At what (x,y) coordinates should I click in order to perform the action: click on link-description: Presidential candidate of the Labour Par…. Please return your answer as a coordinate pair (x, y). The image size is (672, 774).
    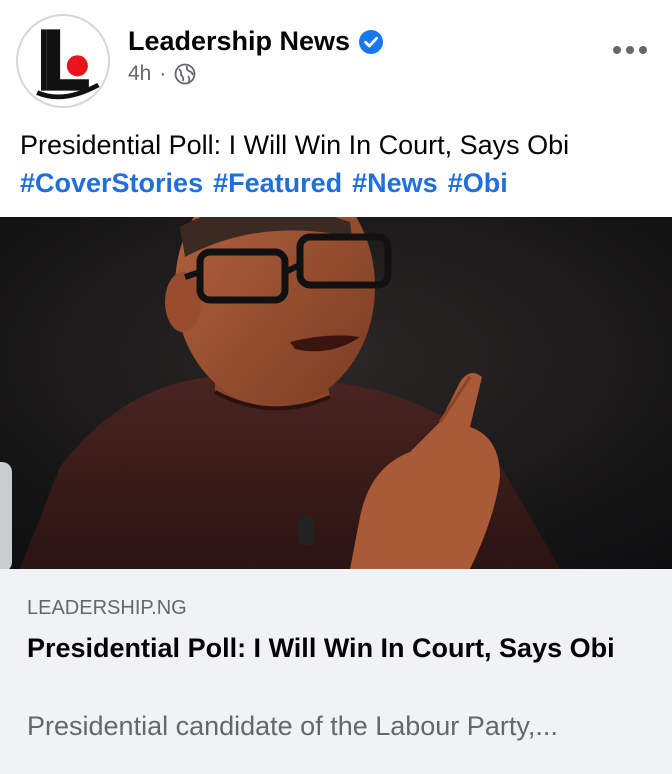
    Looking at the image, I should click on (292, 726).